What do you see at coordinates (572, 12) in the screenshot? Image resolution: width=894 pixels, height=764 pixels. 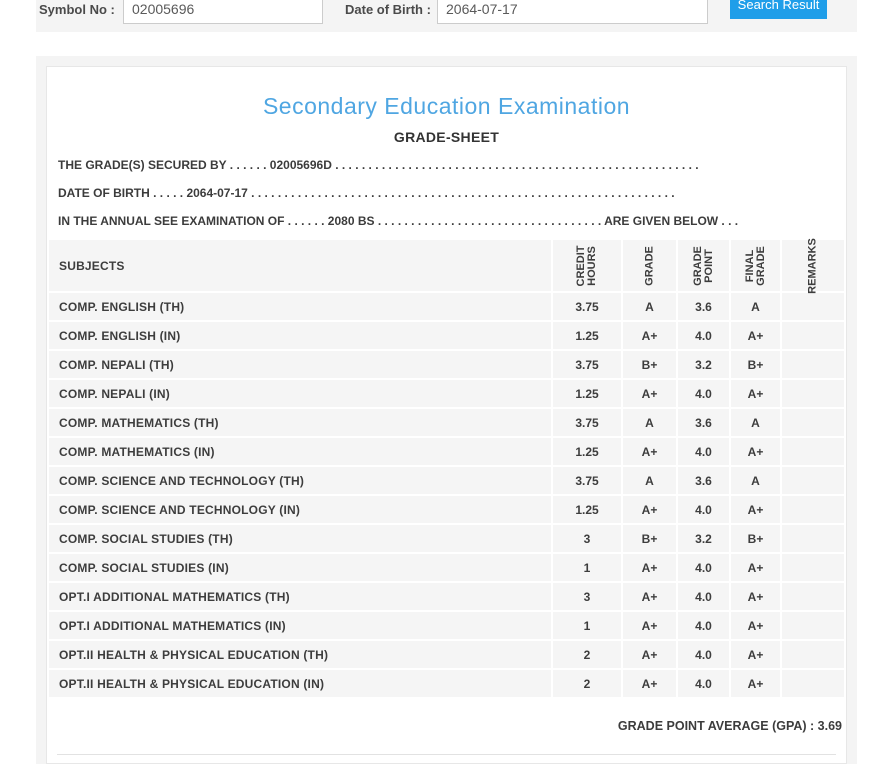 I see `date-of-birth-input` at bounding box center [572, 12].